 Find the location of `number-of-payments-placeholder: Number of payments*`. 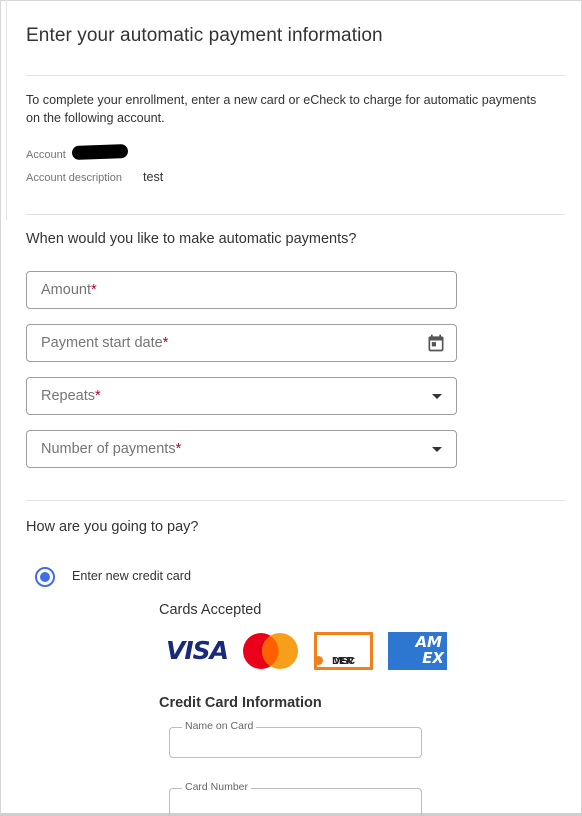

number-of-payments-placeholder: Number of payments* is located at coordinates (111, 449).